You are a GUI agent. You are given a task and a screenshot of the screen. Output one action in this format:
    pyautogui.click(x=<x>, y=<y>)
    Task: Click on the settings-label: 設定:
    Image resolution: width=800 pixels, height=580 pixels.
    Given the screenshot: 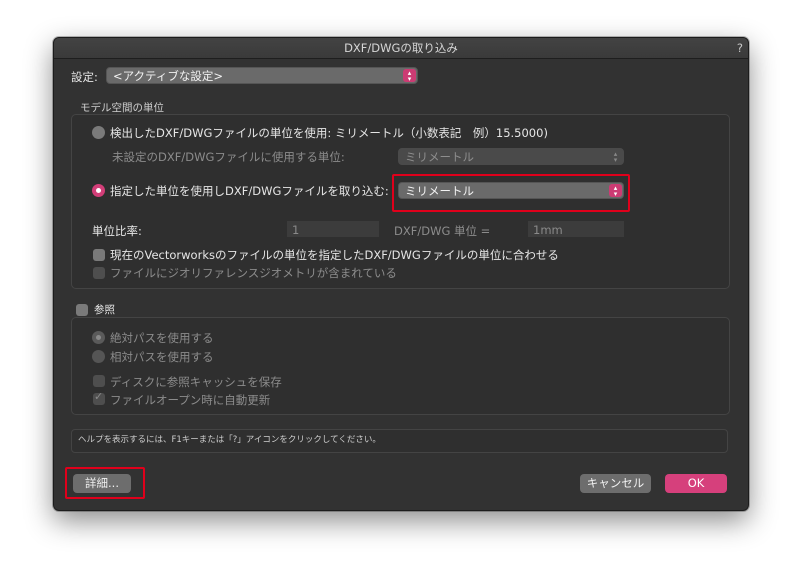 What is the action you would take?
    pyautogui.click(x=84, y=77)
    